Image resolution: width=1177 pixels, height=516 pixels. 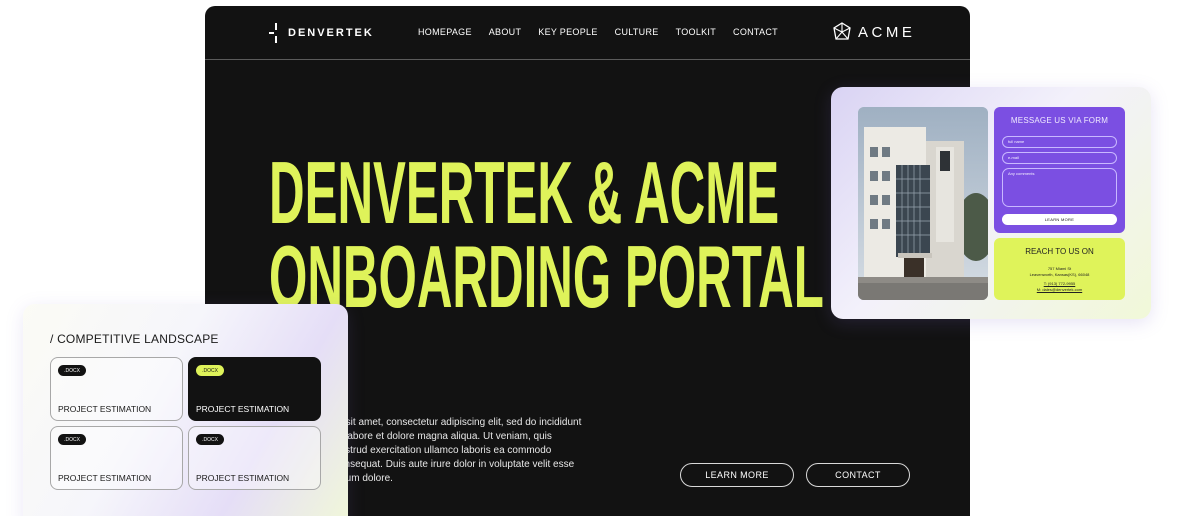 I want to click on acme-logo-icon, so click(x=842, y=31).